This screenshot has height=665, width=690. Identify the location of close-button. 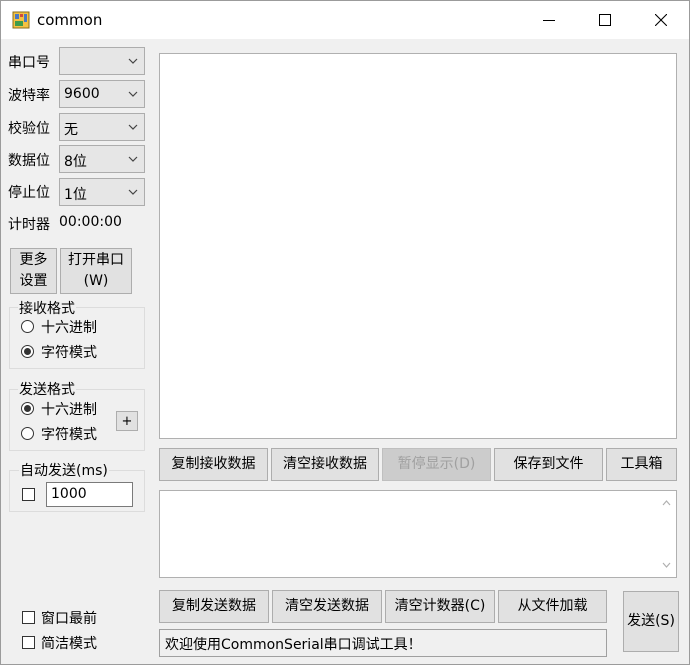
(661, 20).